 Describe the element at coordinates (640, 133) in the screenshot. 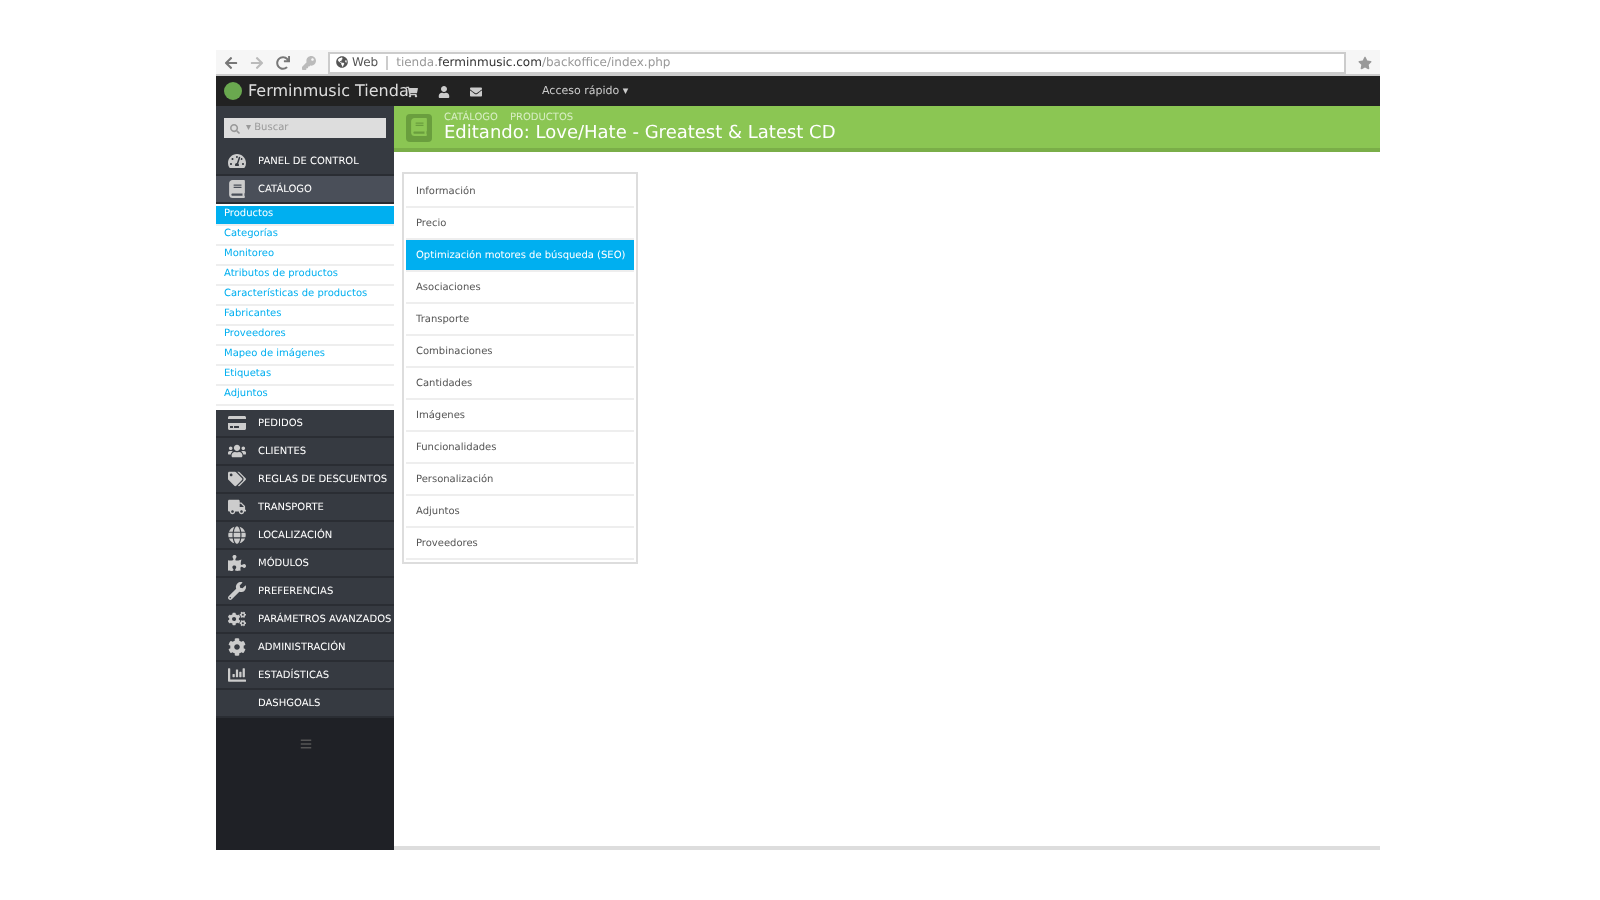

I see `page-title: Editando: Love/Hate - Greatest & Latest CD` at that location.